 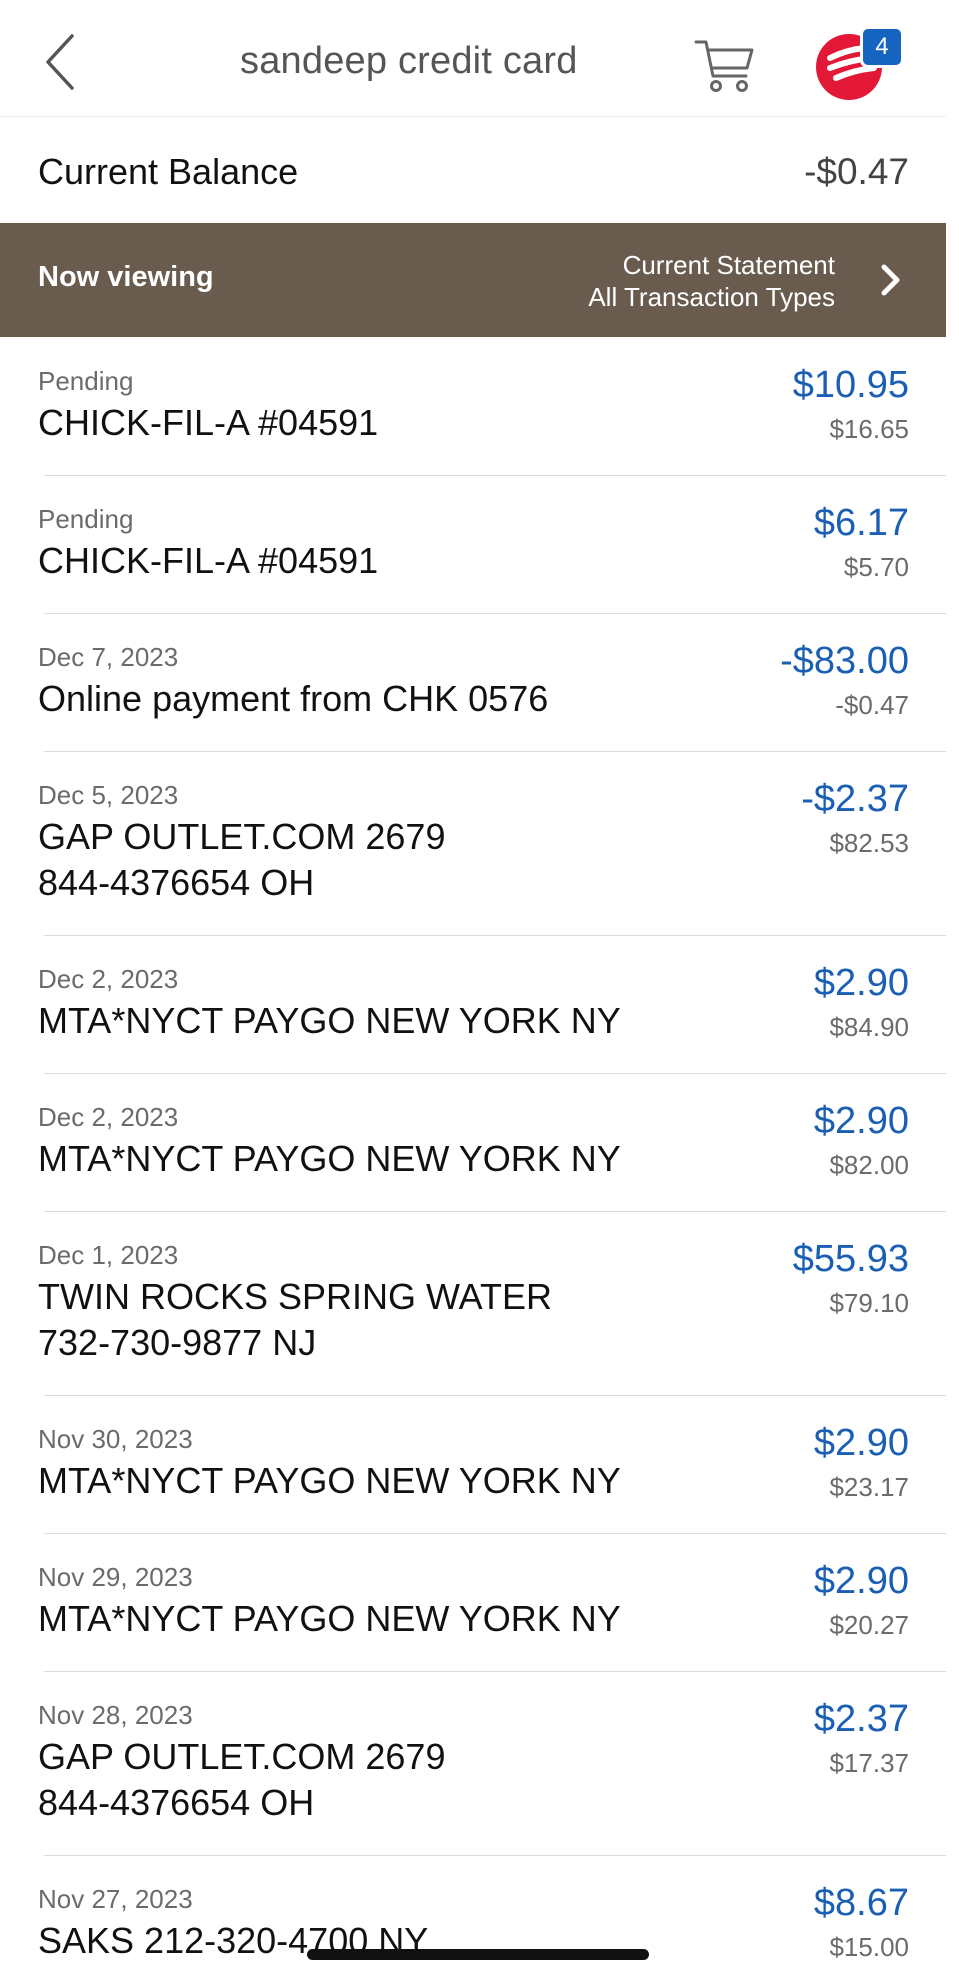 What do you see at coordinates (409, 61) in the screenshot?
I see `page-title: sandeep credit card` at bounding box center [409, 61].